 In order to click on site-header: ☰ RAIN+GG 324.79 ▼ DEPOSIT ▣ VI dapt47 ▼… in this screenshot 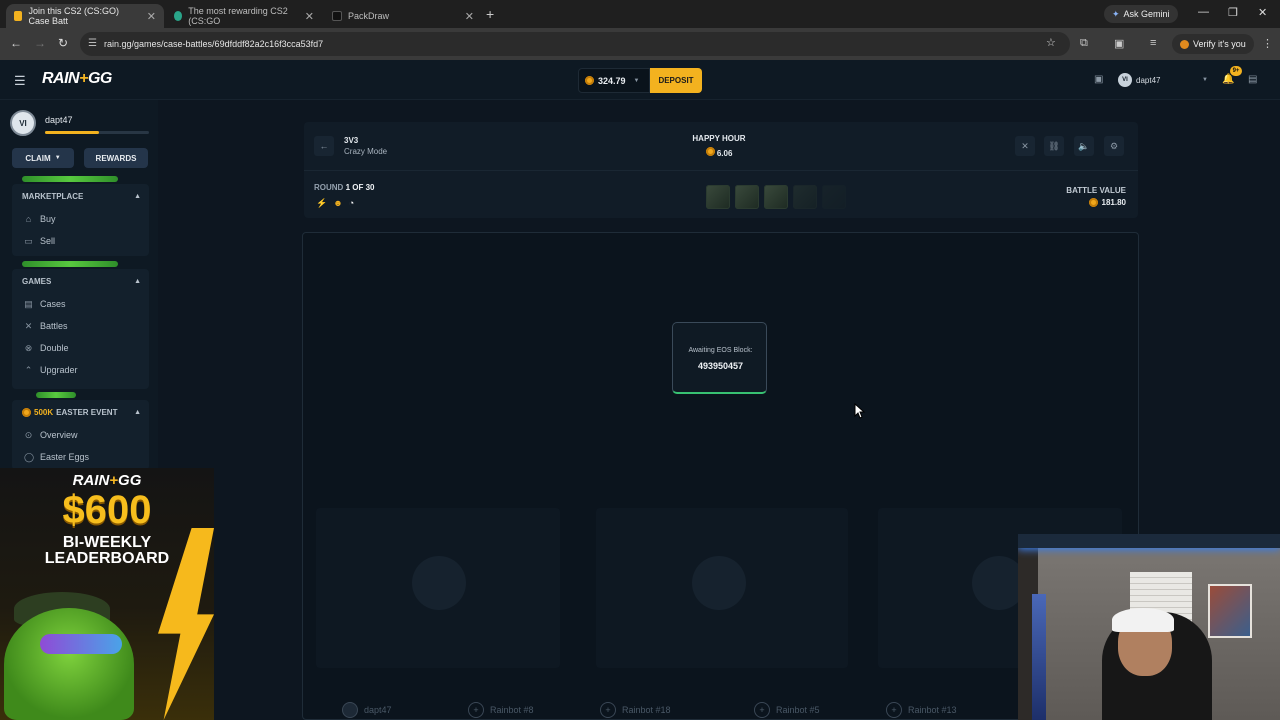, I will do `click(640, 80)`.